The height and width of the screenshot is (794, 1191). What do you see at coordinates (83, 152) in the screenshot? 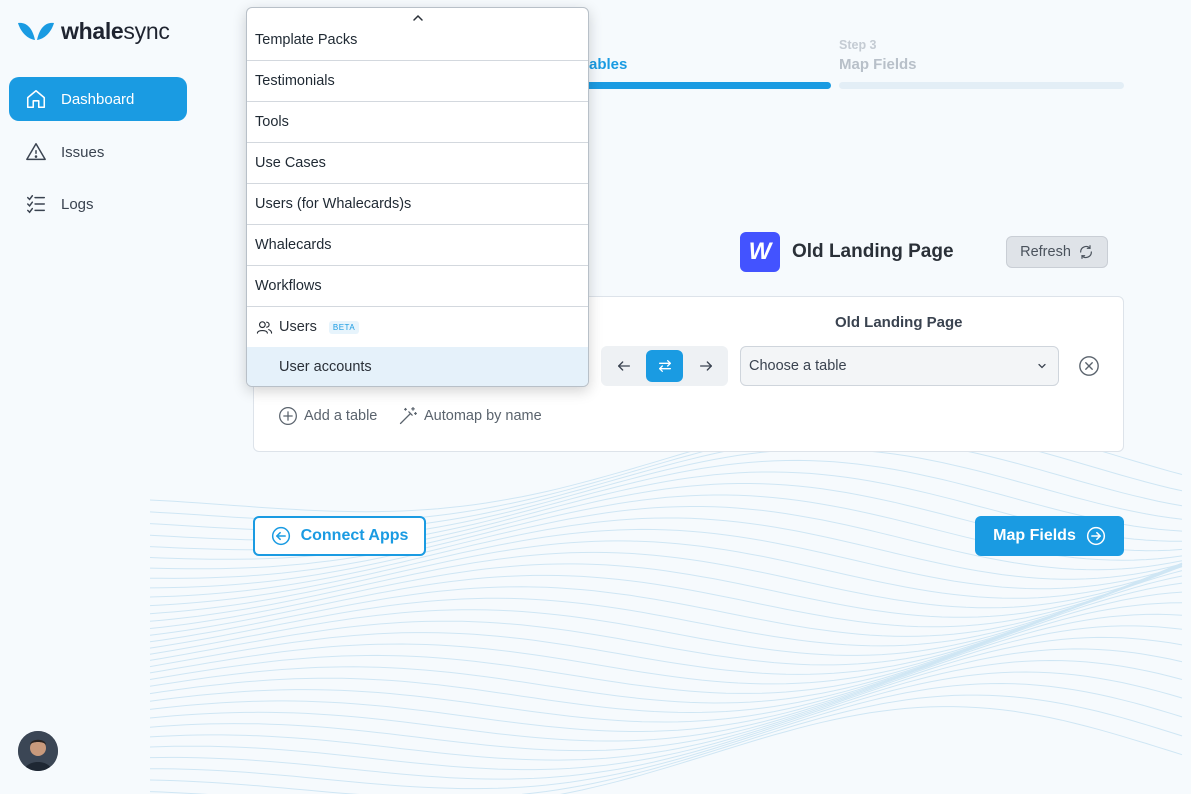
I see `sidebar-item-label: Issues` at bounding box center [83, 152].